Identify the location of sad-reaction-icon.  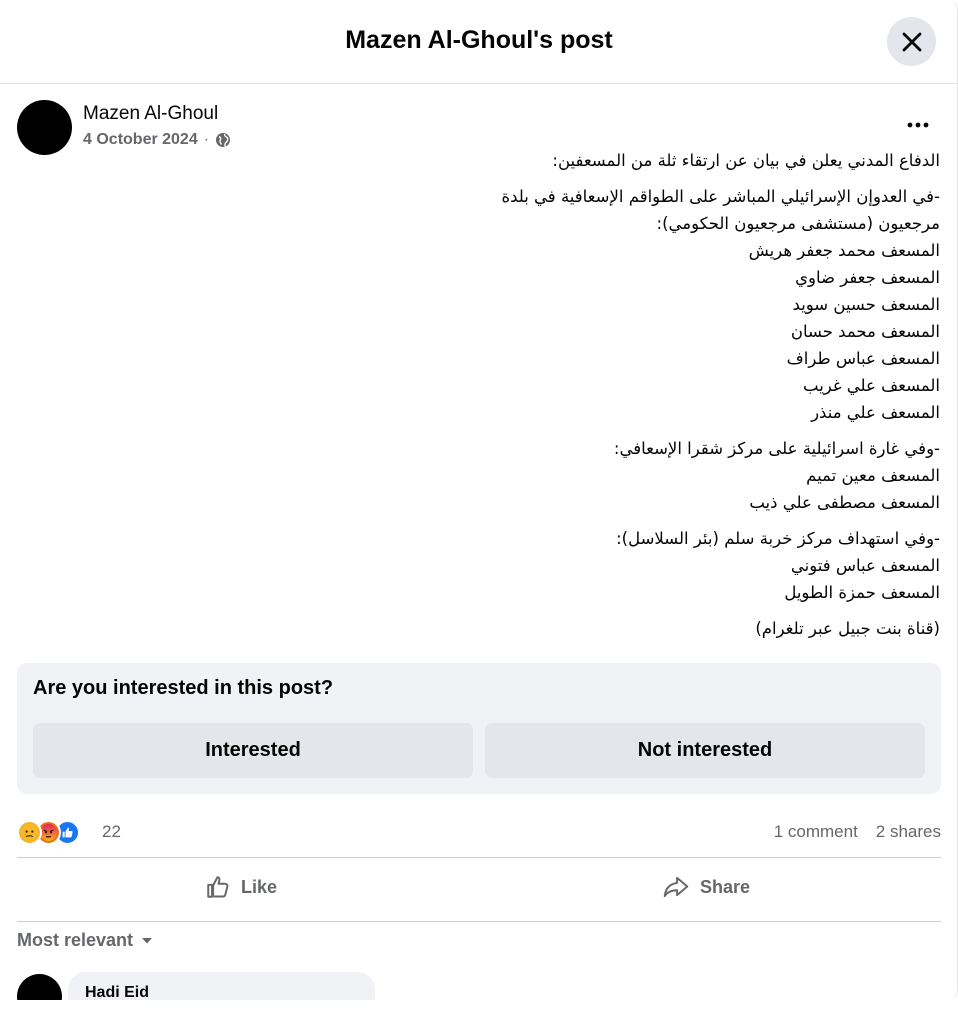
(29, 832).